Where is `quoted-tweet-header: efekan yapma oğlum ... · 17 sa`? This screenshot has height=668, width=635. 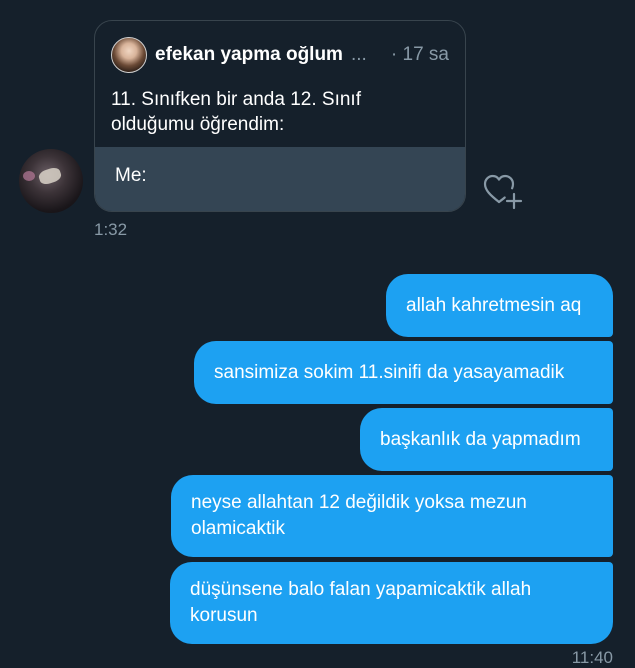 quoted-tweet-header: efekan yapma oğlum ... · 17 sa is located at coordinates (280, 55).